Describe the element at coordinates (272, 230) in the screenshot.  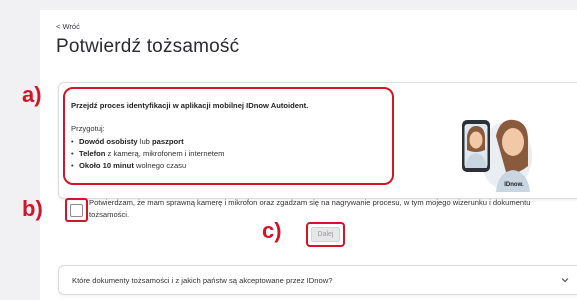
I see `annotation-label-c: c)` at that location.